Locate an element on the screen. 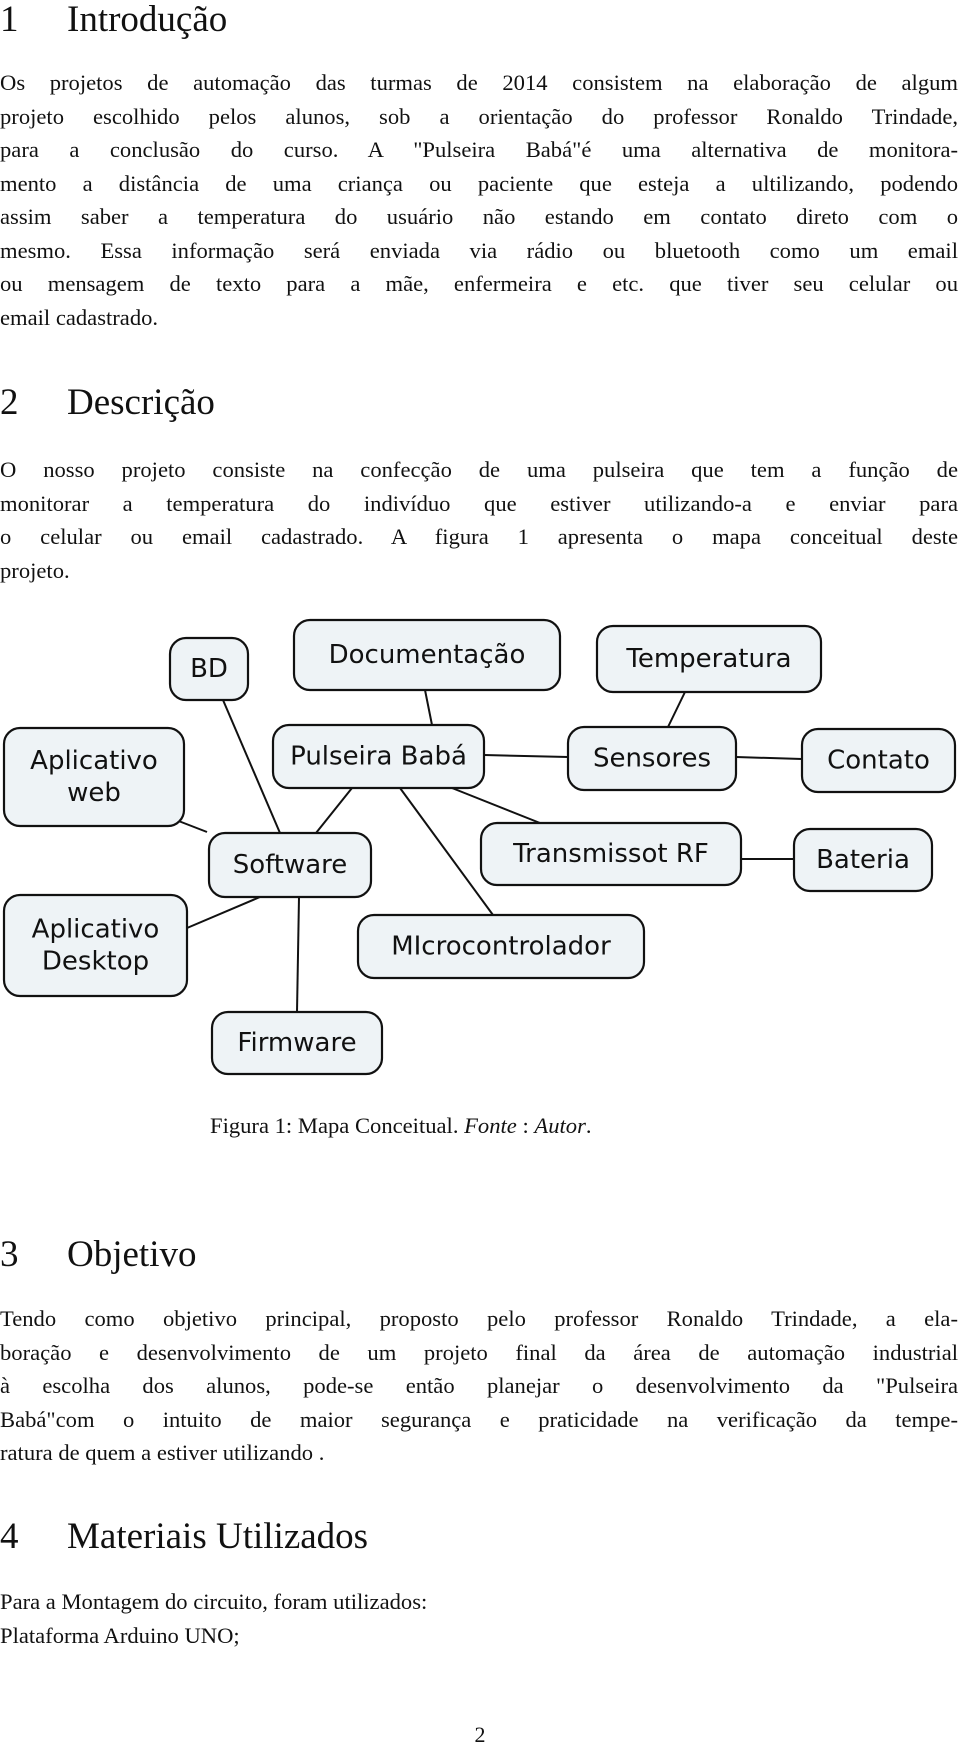 This screenshot has width=960, height=1753. node-label: Documentação is located at coordinates (427, 655).